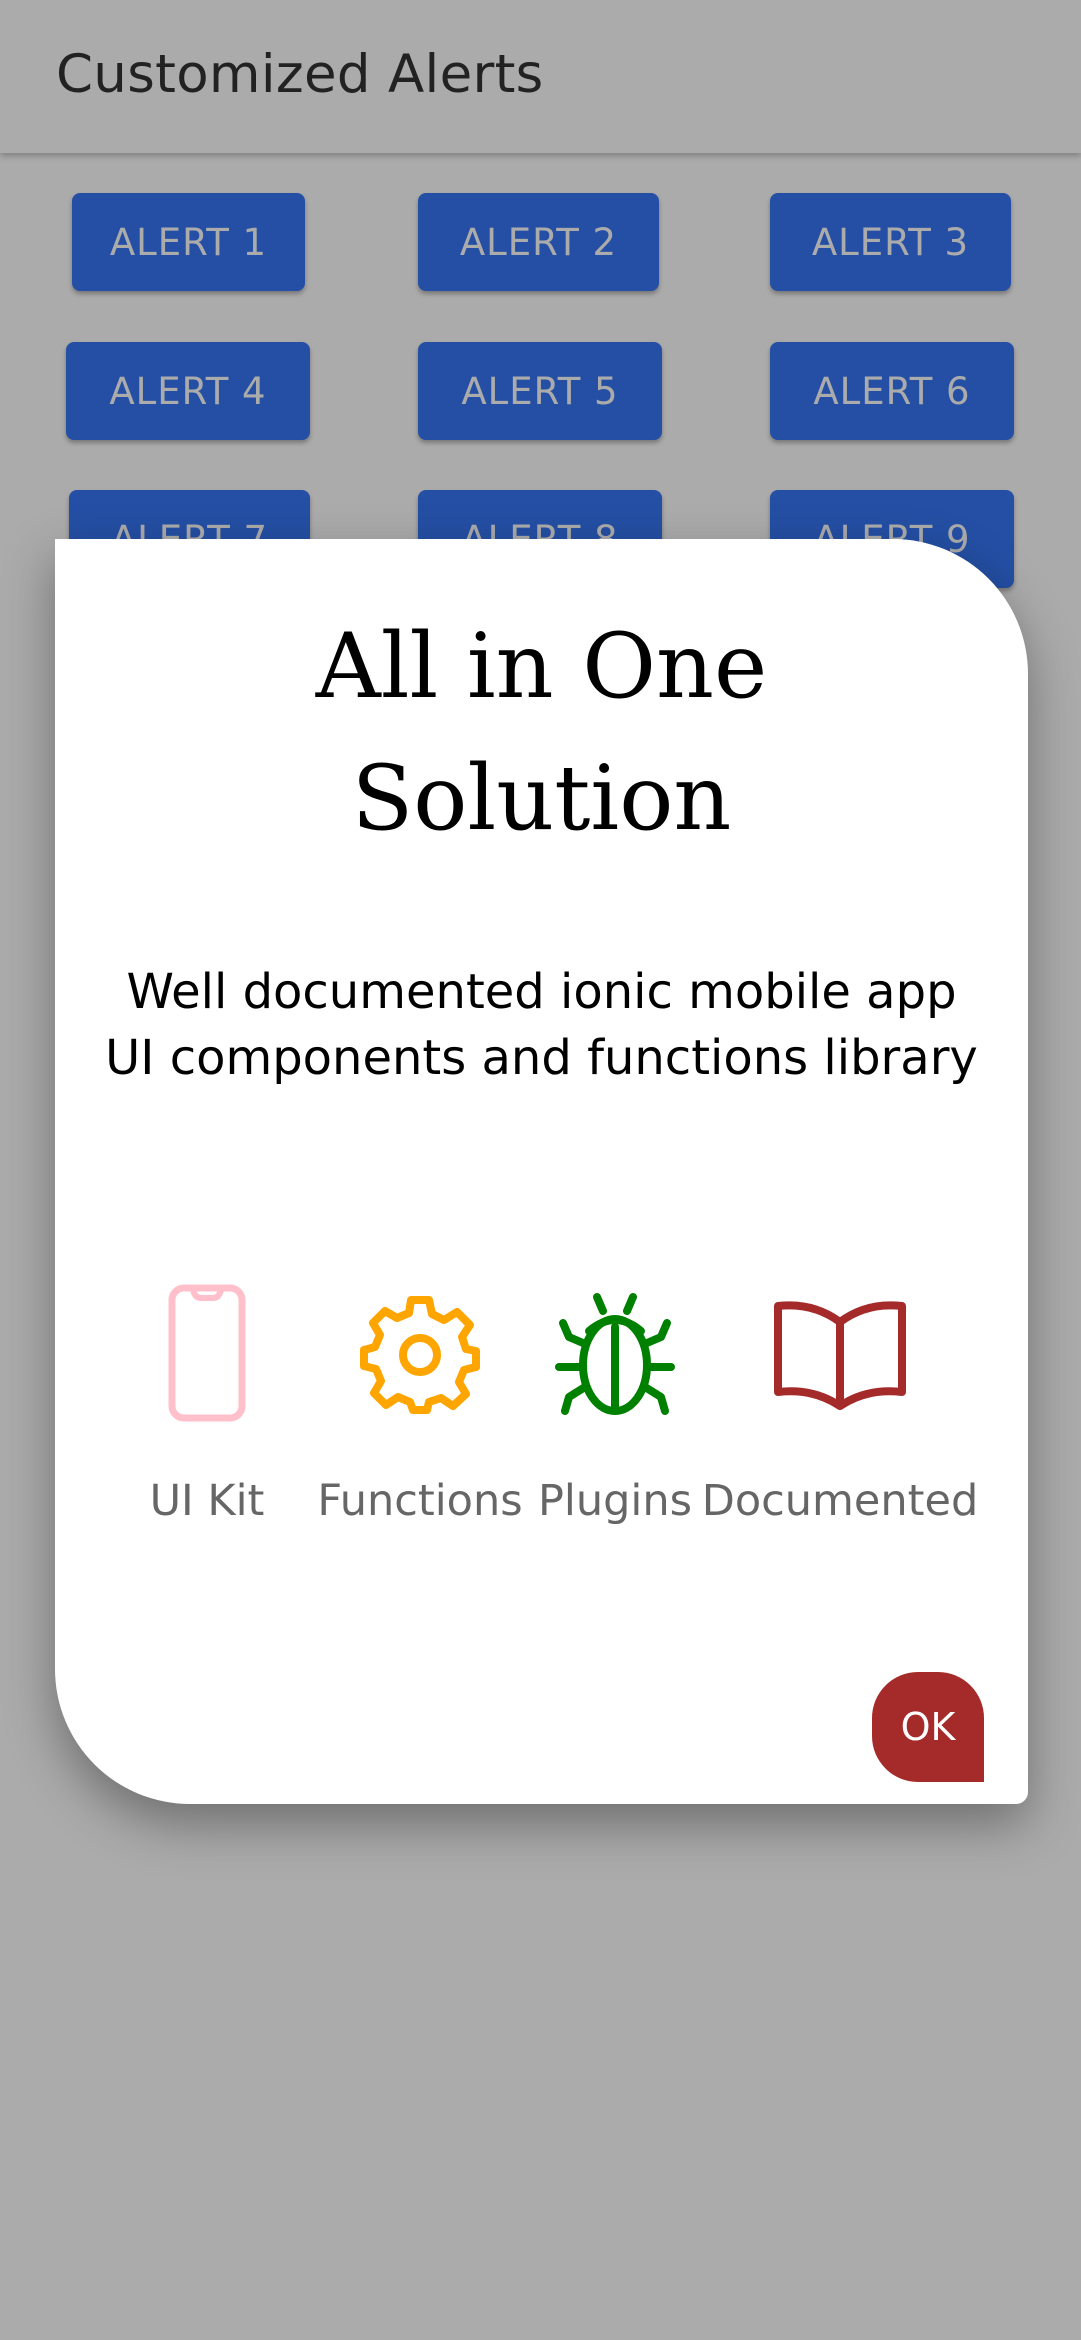  I want to click on feature-label: UI Kit, so click(207, 1501).